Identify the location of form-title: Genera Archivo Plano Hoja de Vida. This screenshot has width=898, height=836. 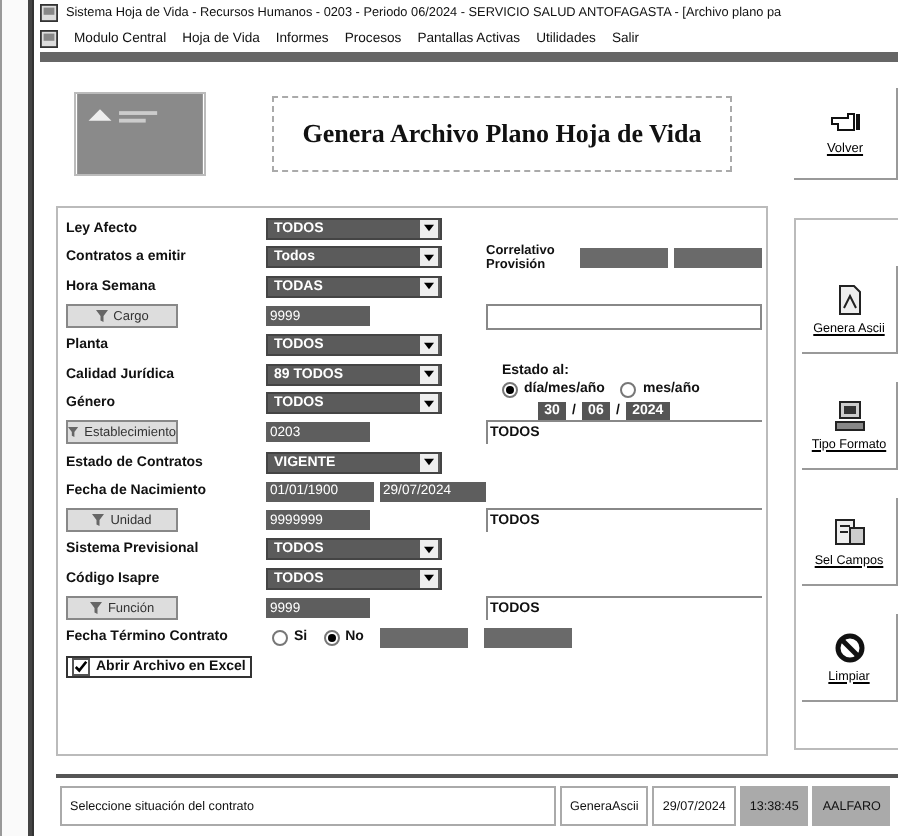
(502, 134).